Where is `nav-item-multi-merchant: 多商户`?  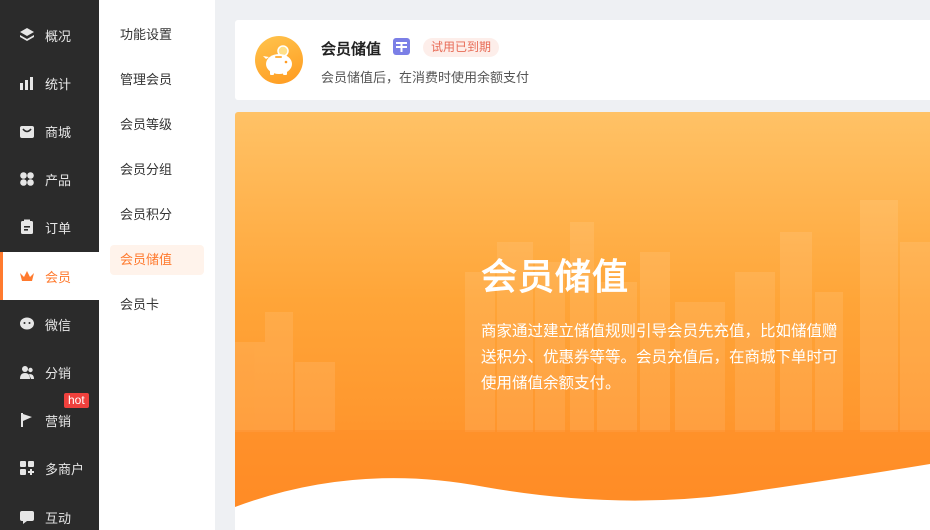 nav-item-multi-merchant: 多商户 is located at coordinates (49, 468).